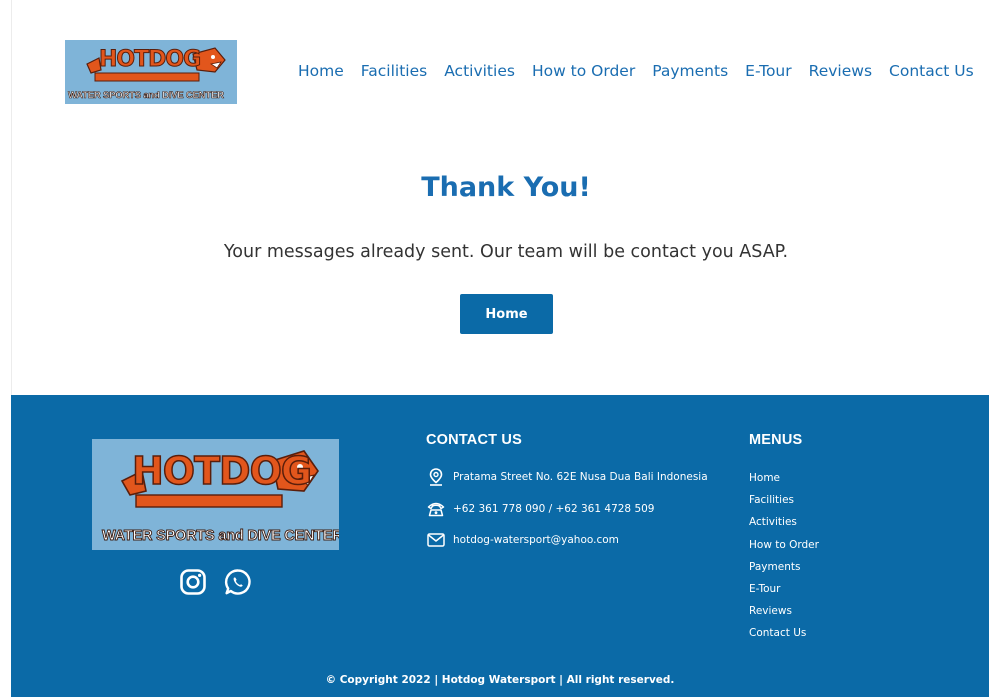  I want to click on nav-how-to-order: How to Order, so click(583, 71).